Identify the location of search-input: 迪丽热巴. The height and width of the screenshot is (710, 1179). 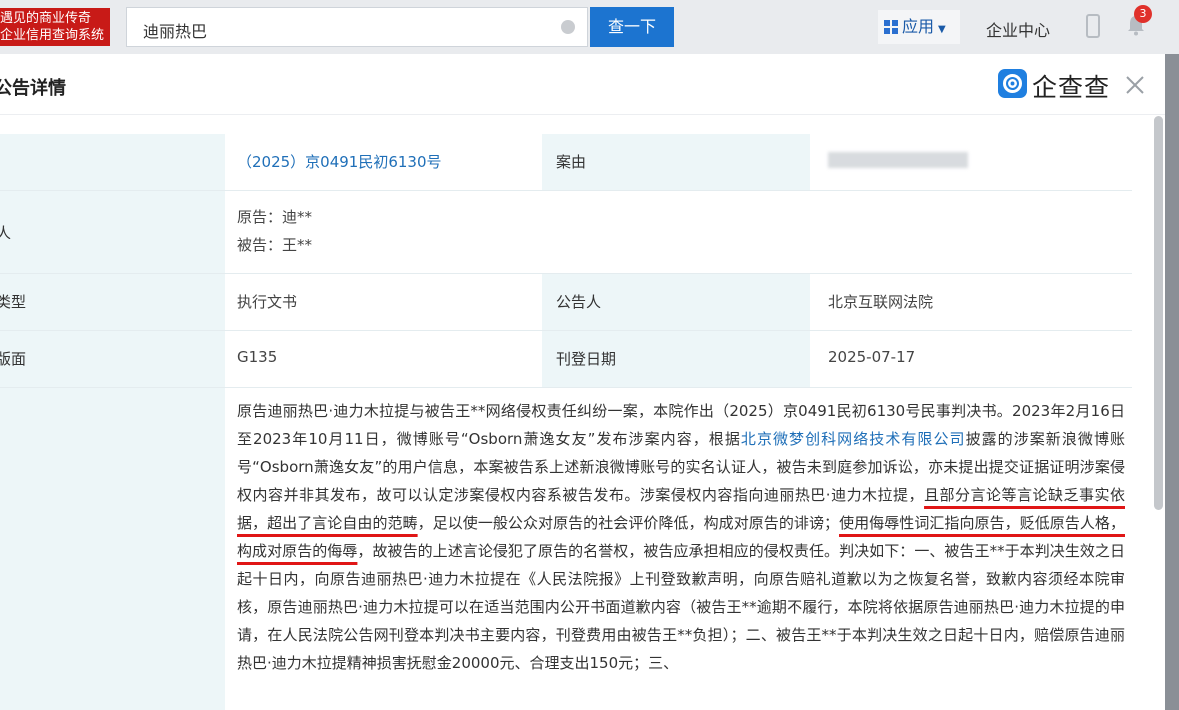
(357, 27).